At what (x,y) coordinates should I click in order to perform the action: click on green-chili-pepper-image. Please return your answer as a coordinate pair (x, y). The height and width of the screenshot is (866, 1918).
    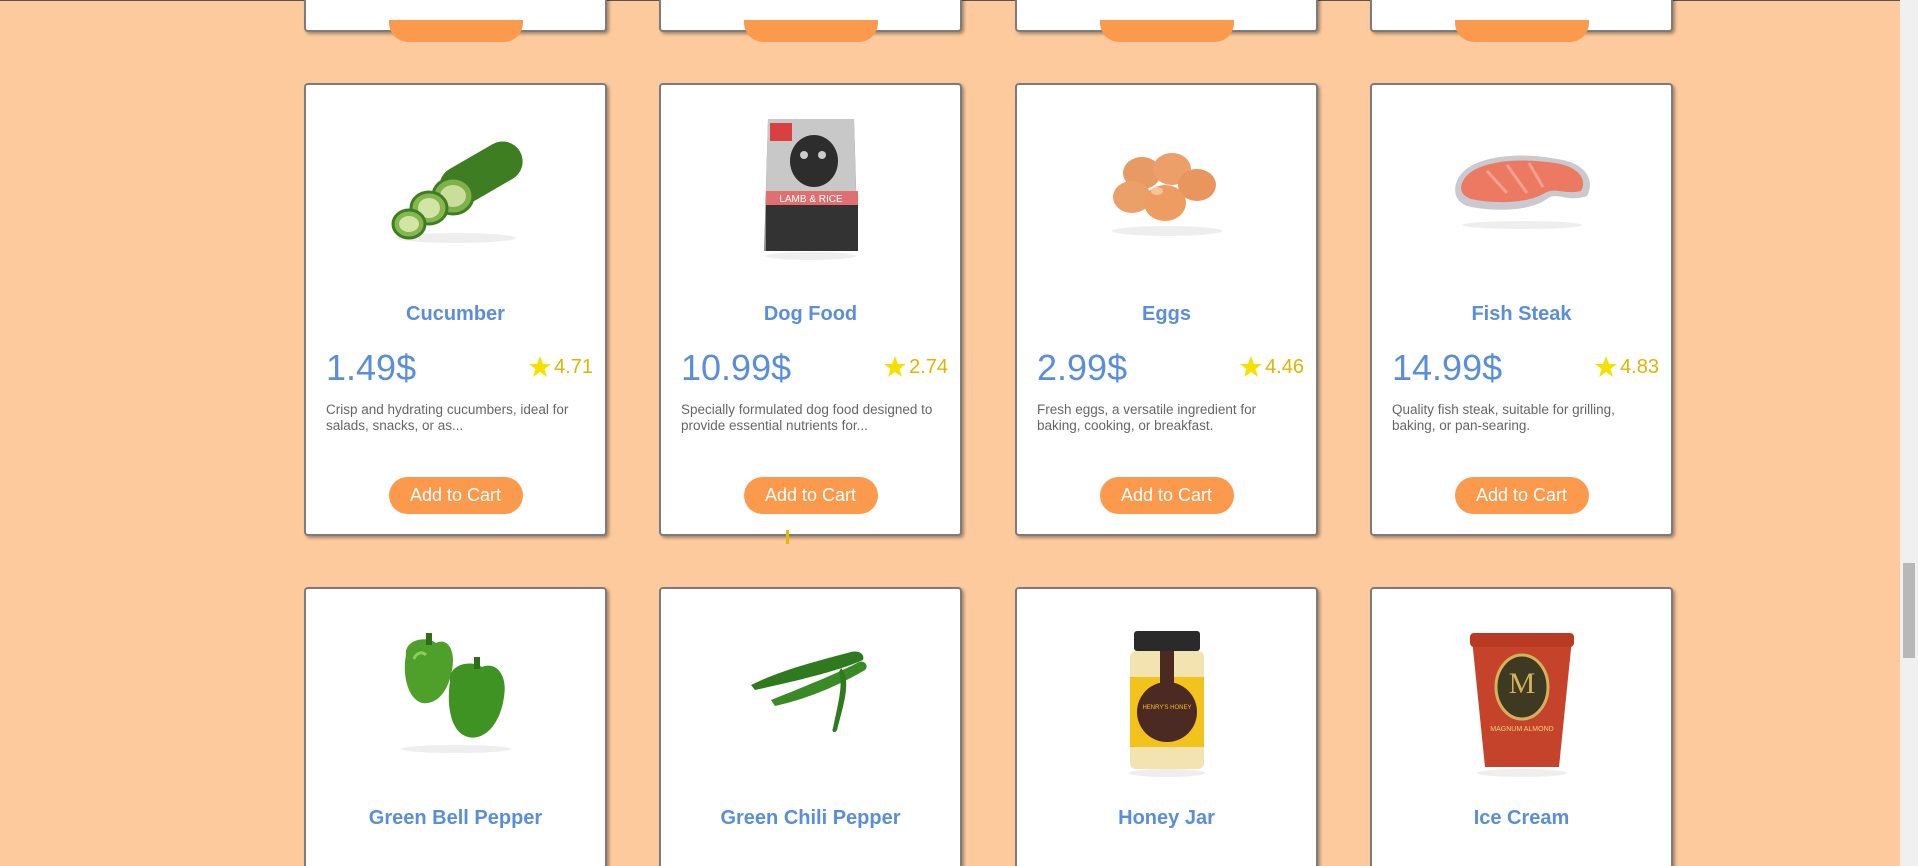
    Looking at the image, I should click on (810, 690).